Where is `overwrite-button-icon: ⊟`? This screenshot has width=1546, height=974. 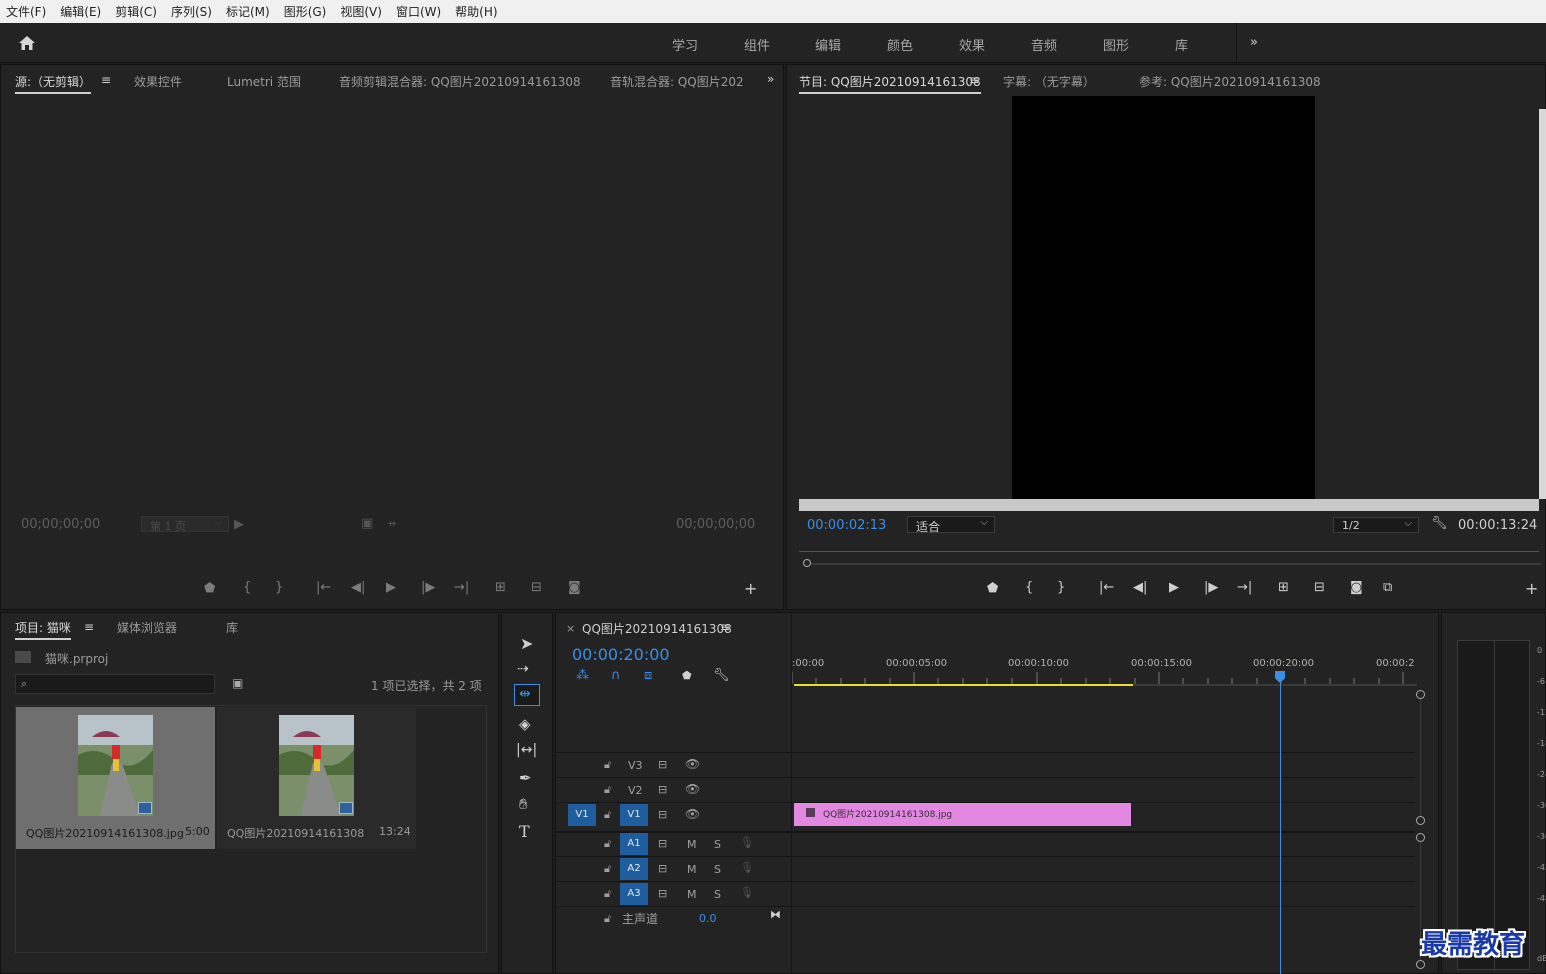 overwrite-button-icon: ⊟ is located at coordinates (536, 587).